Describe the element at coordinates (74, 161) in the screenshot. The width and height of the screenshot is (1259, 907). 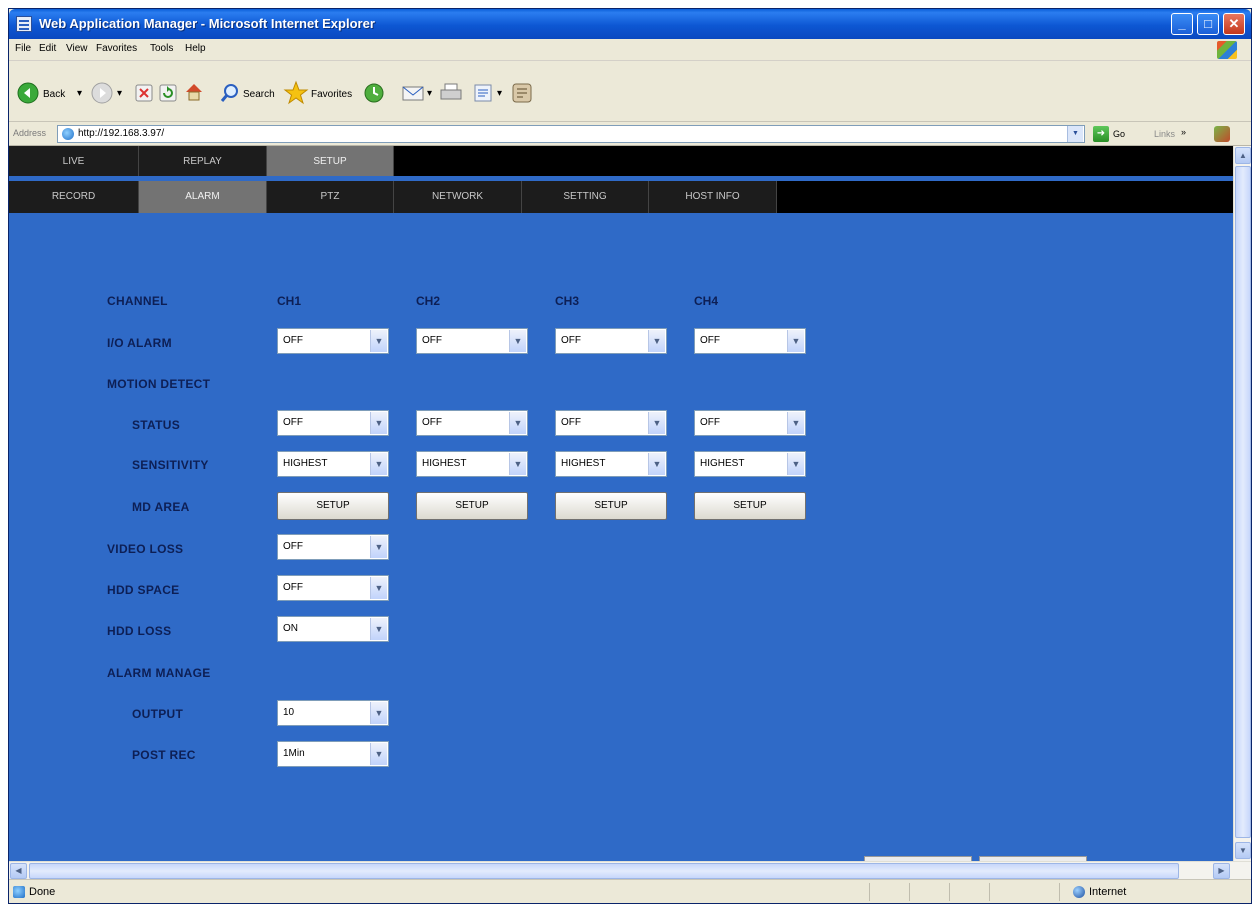
I see `tab-live: LIVE` at that location.